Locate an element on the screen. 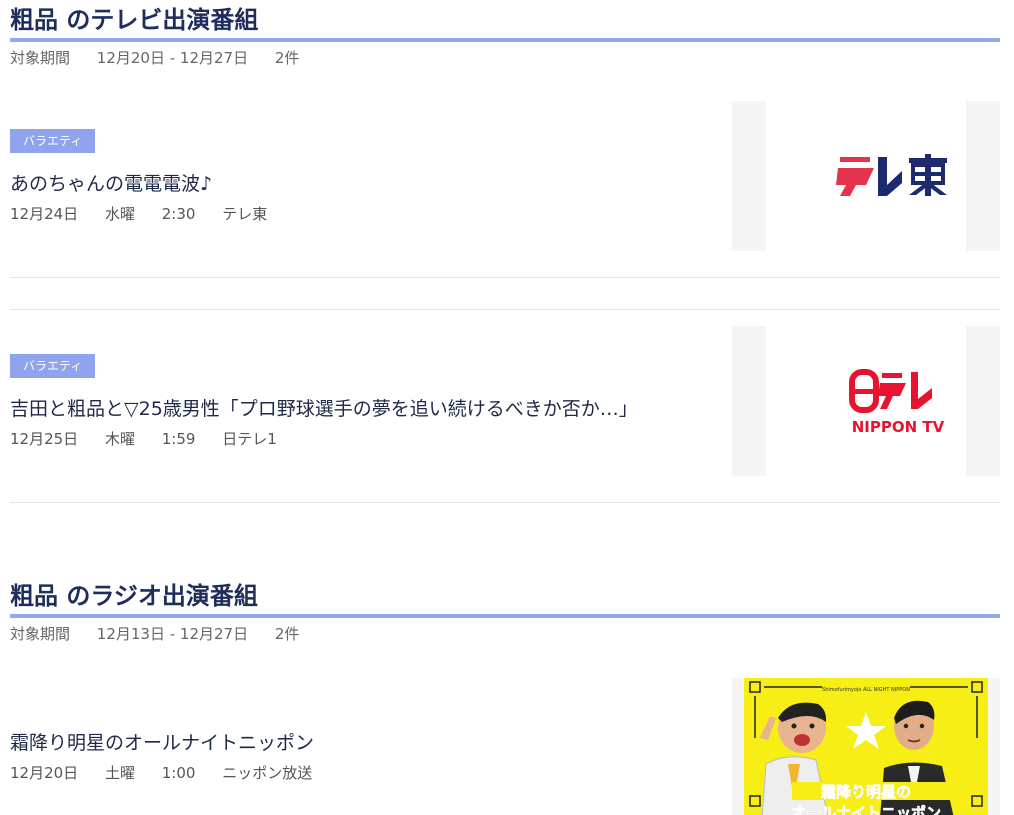 Image resolution: width=1014 pixels, height=815 pixels. tv-section: 粗品 のテレビ出演番組 対象期間 12月20日 - 12月27日 2件 is located at coordinates (505, 36).